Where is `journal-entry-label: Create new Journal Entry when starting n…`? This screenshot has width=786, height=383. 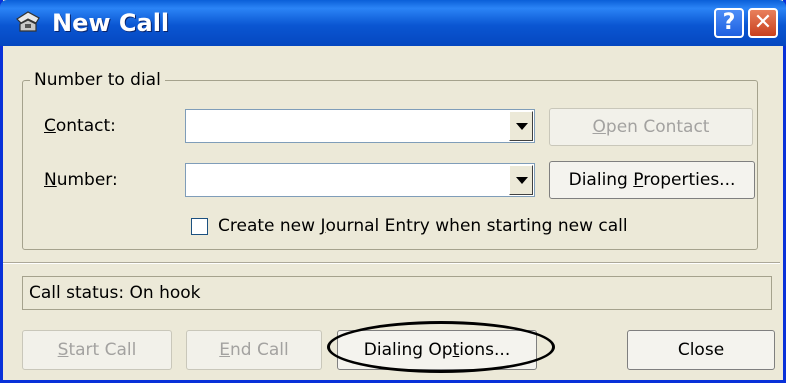
journal-entry-label: Create new Journal Entry when starting n… is located at coordinates (423, 226).